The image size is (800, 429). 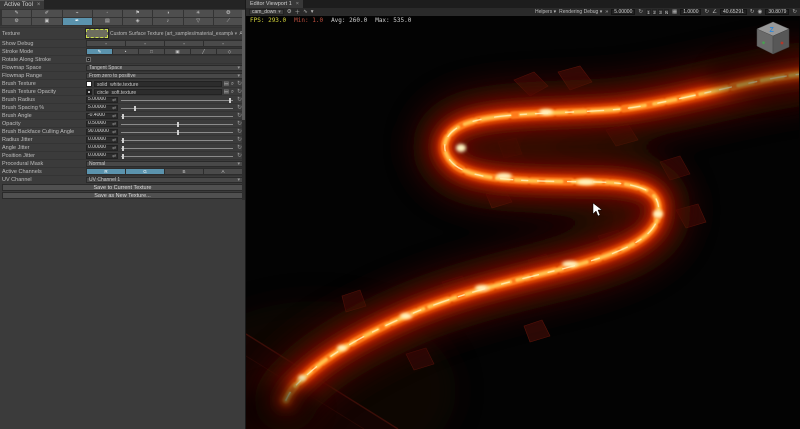 I want to click on helpers-menu: Helpers ▾, so click(x=545, y=12).